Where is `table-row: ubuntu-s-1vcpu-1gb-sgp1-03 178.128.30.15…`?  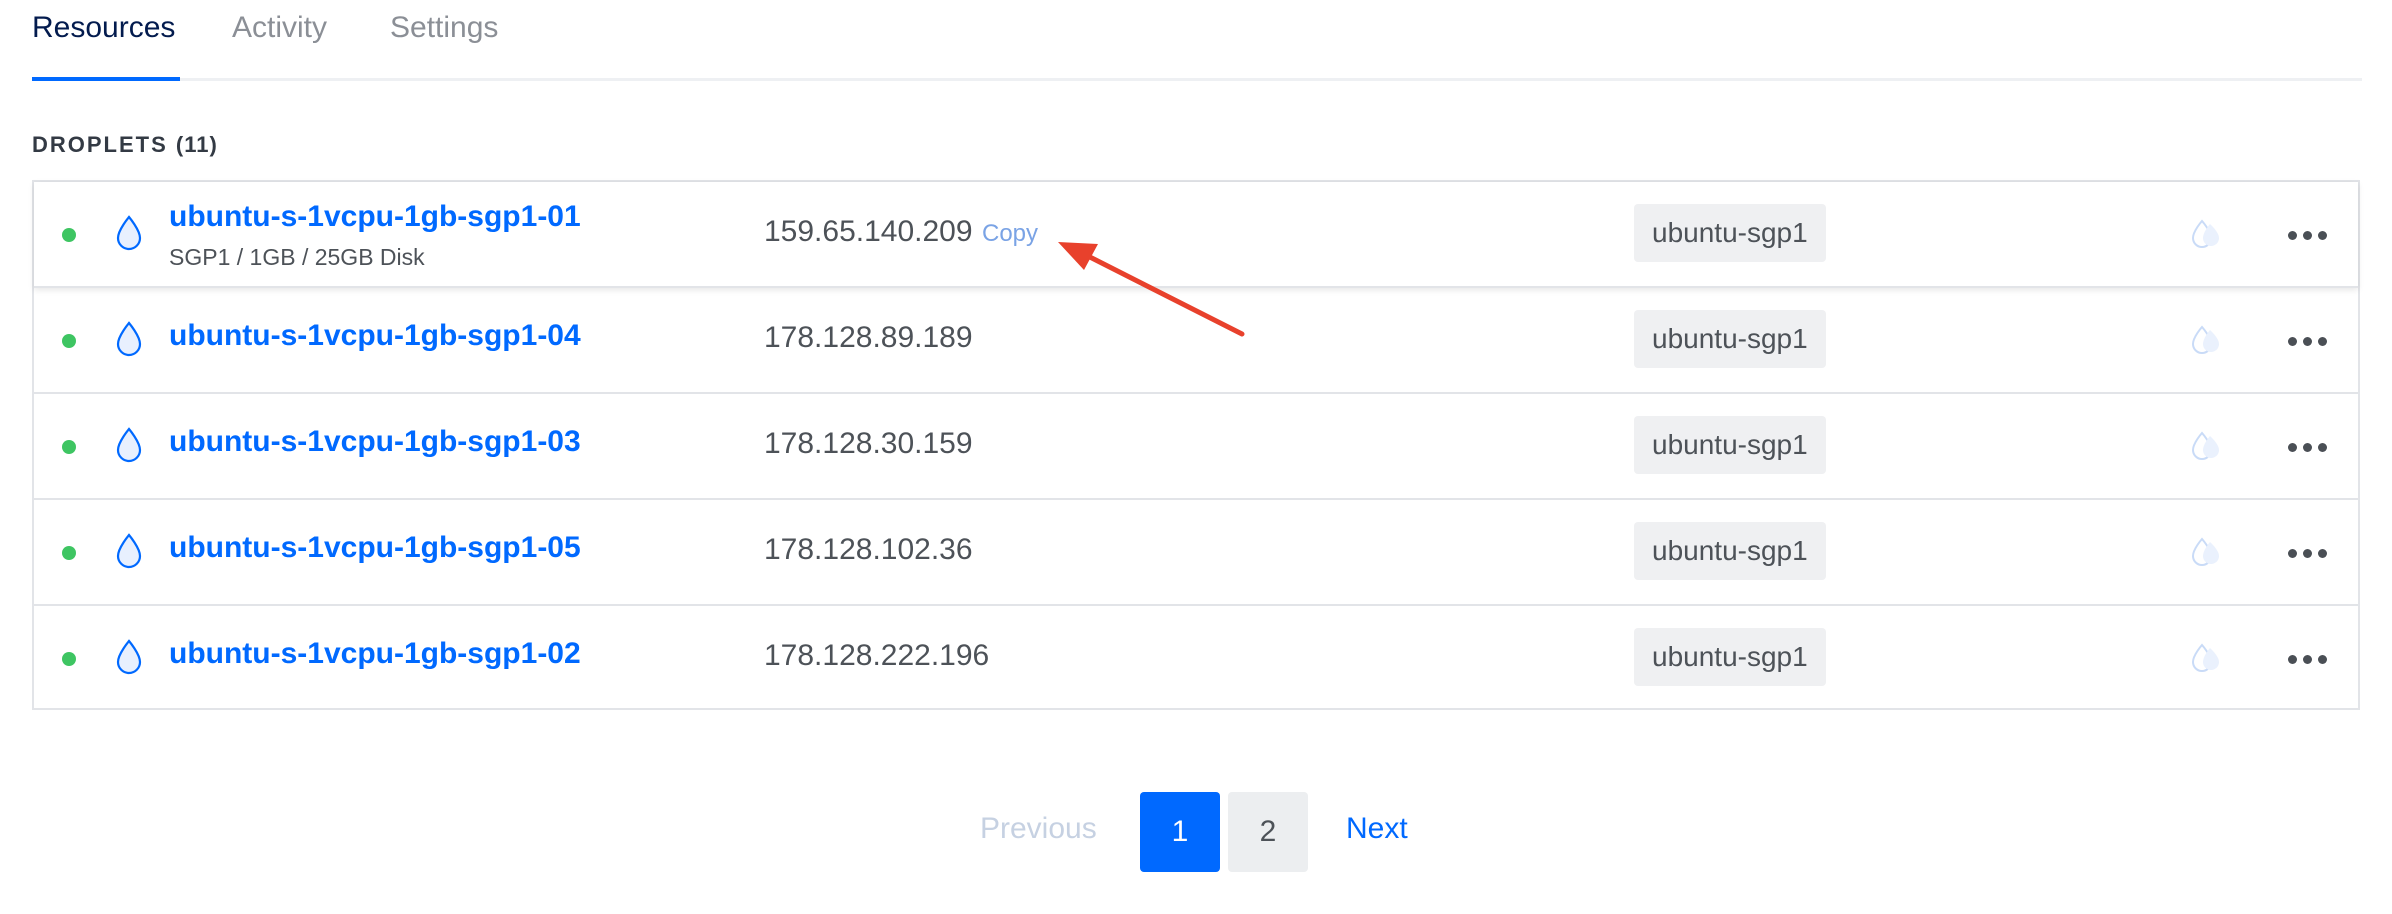
table-row: ubuntu-s-1vcpu-1gb-sgp1-03 178.128.30.15… is located at coordinates (1196, 447).